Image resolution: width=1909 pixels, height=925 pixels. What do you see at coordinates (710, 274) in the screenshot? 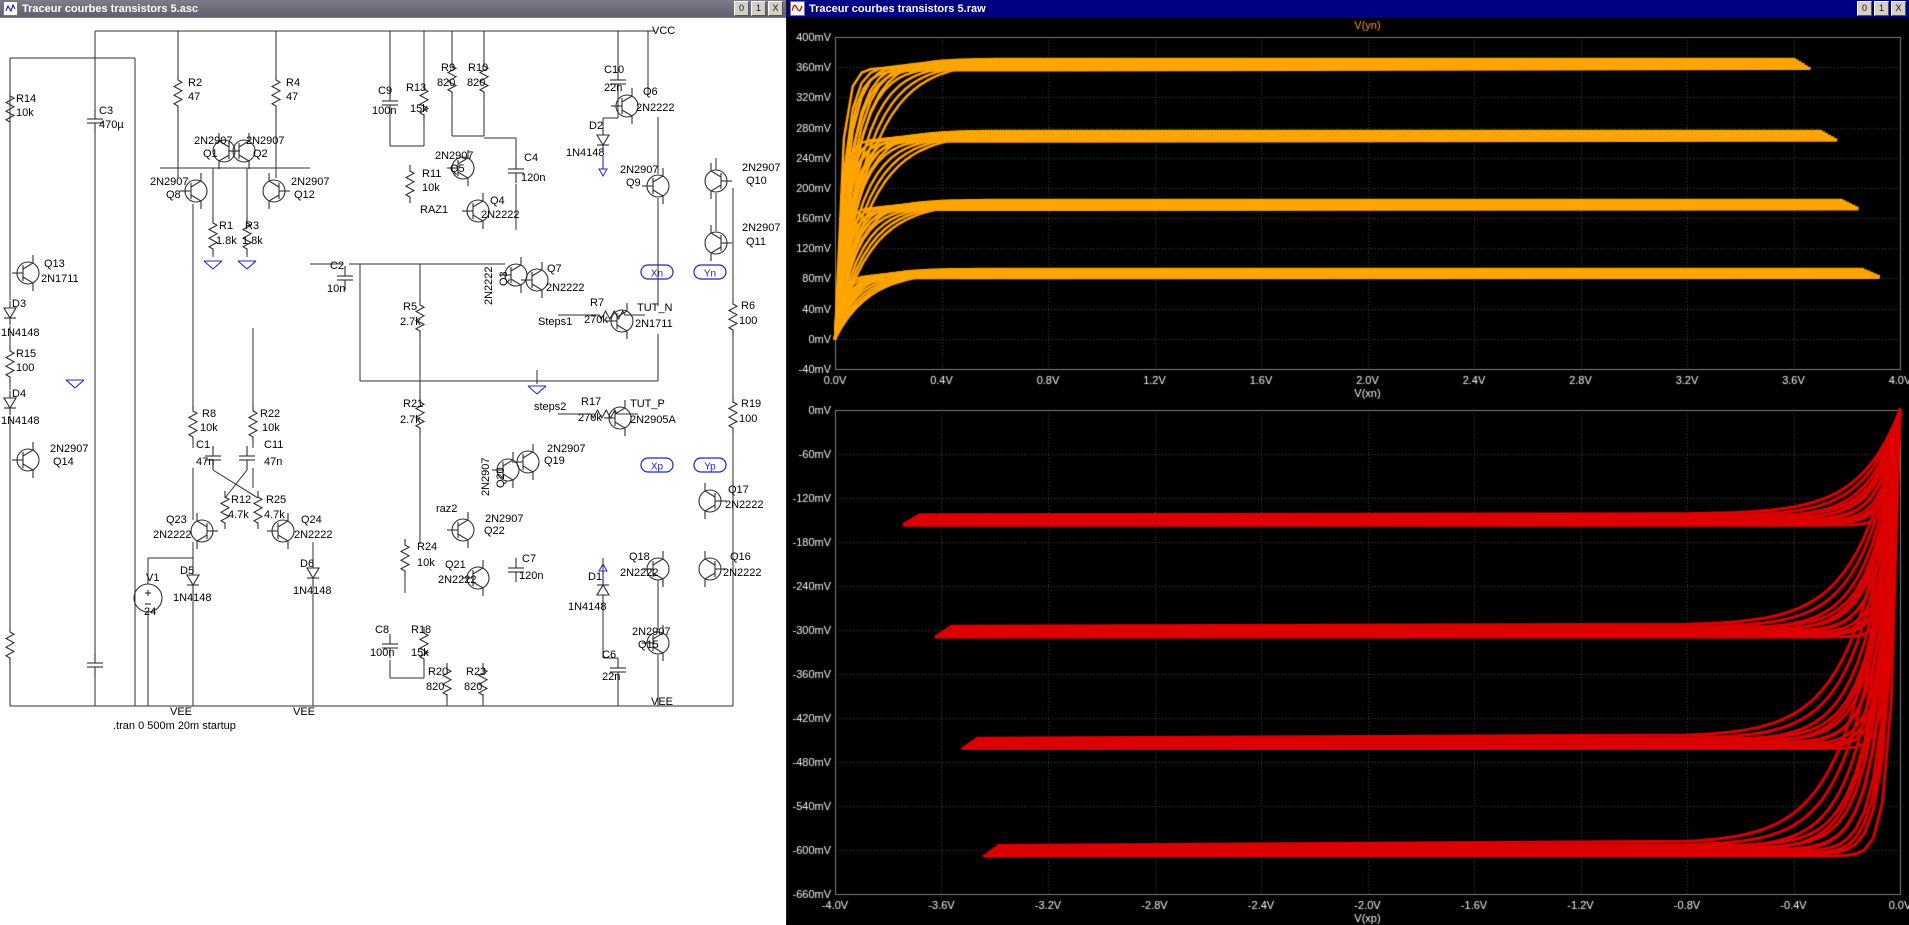
I see `net-flag: Yn` at bounding box center [710, 274].